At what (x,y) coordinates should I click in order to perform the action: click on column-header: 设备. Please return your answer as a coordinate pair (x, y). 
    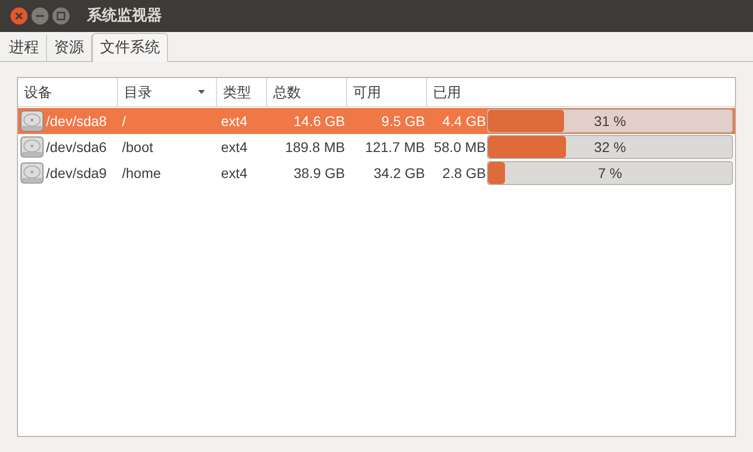
    Looking at the image, I should click on (68, 92).